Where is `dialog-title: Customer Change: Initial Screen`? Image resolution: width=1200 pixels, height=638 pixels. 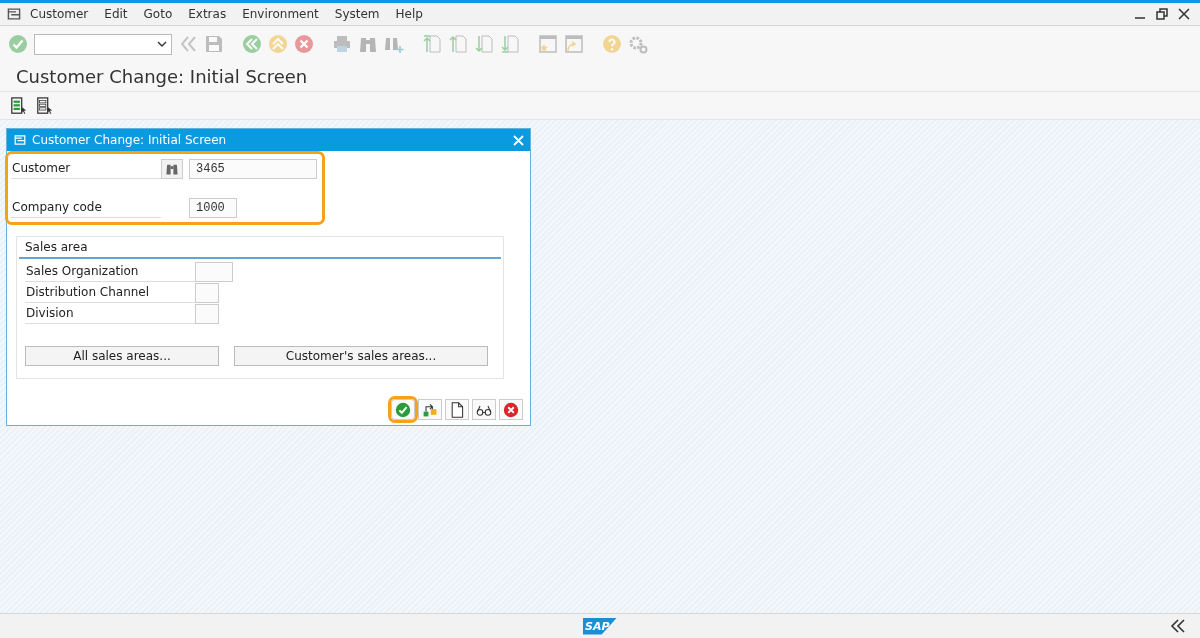
dialog-title: Customer Change: Initial Screen is located at coordinates (129, 140).